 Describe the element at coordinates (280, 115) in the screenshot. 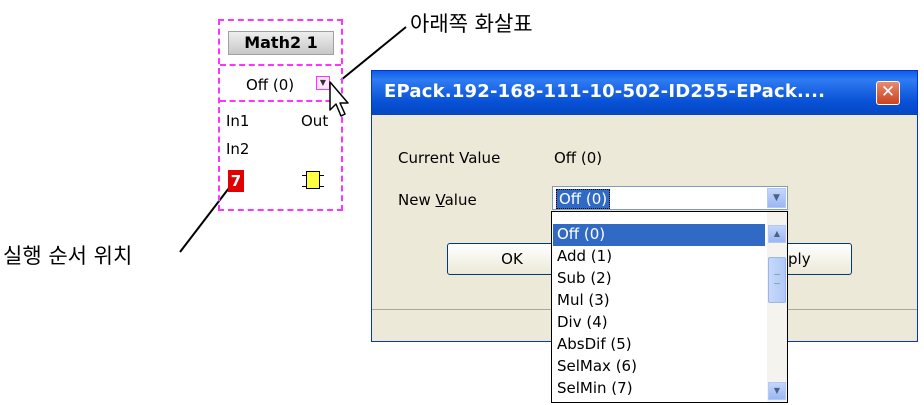

I see `math-function-block: Math2 1 Off (0) ▼ In1 Out In2 7` at that location.